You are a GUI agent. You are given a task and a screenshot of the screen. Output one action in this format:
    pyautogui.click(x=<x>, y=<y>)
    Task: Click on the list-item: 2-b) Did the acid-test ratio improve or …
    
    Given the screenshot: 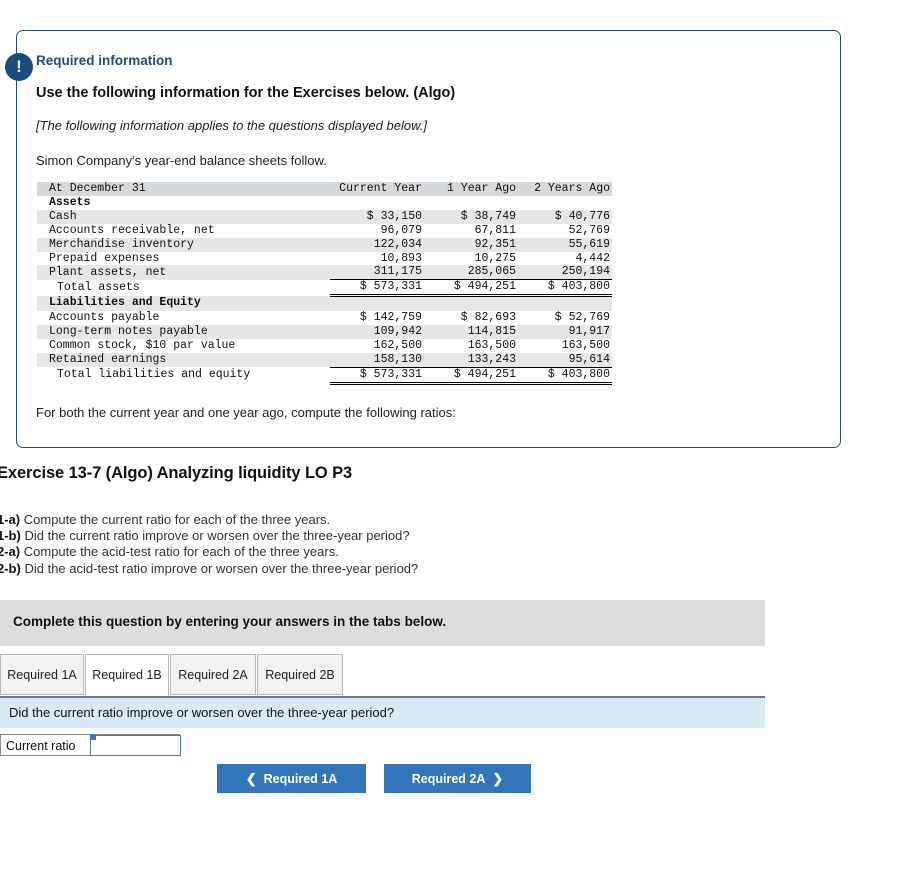 What is the action you would take?
    pyautogui.click(x=298, y=569)
    